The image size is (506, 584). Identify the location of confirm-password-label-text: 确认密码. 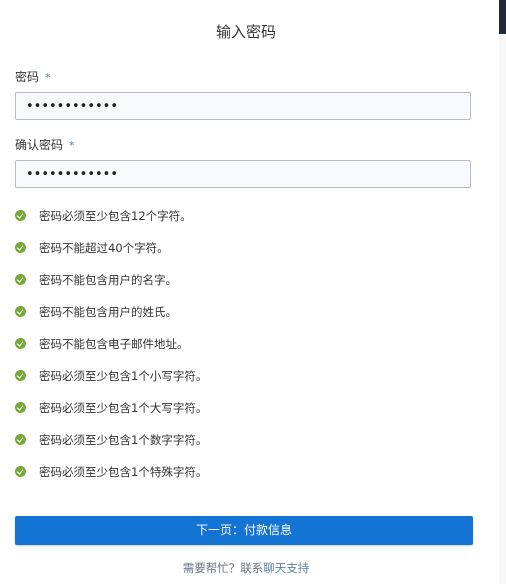
(39, 145).